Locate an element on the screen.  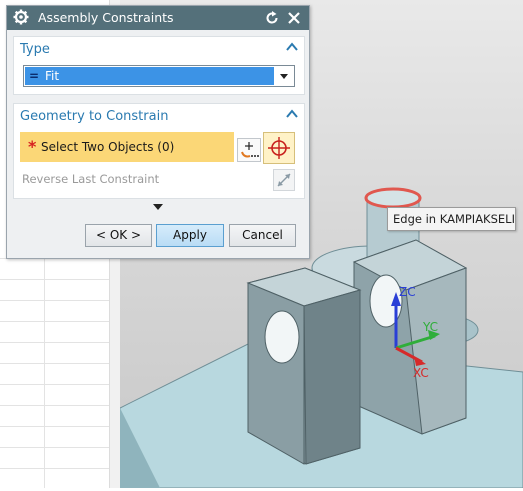
selection-tooltip: Edge in KAMPIAKSELI is located at coordinates (451, 219).